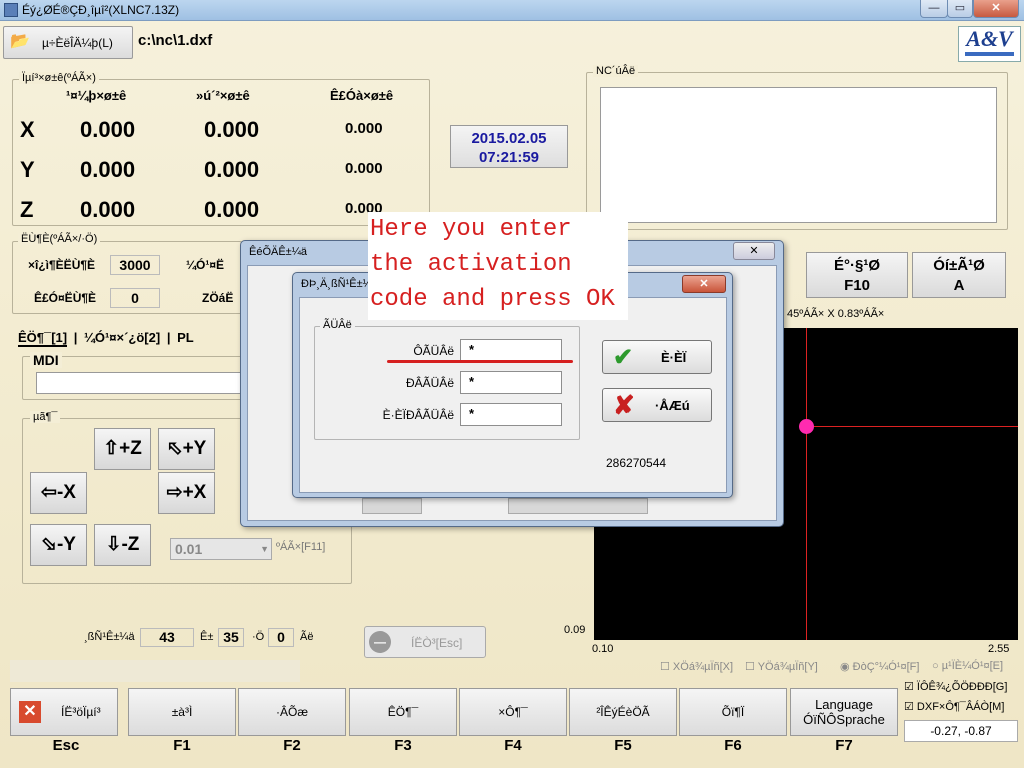  Describe the element at coordinates (959, 275) in the screenshot. I see `a-key-button: Óí±Ã¹Ø A` at that location.